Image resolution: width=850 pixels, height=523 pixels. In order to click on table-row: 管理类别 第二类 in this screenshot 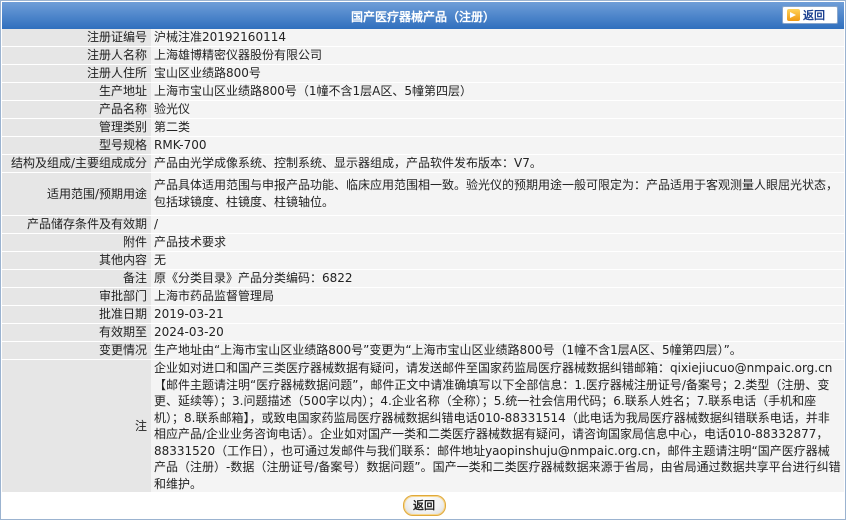, I will do `click(423, 127)`.